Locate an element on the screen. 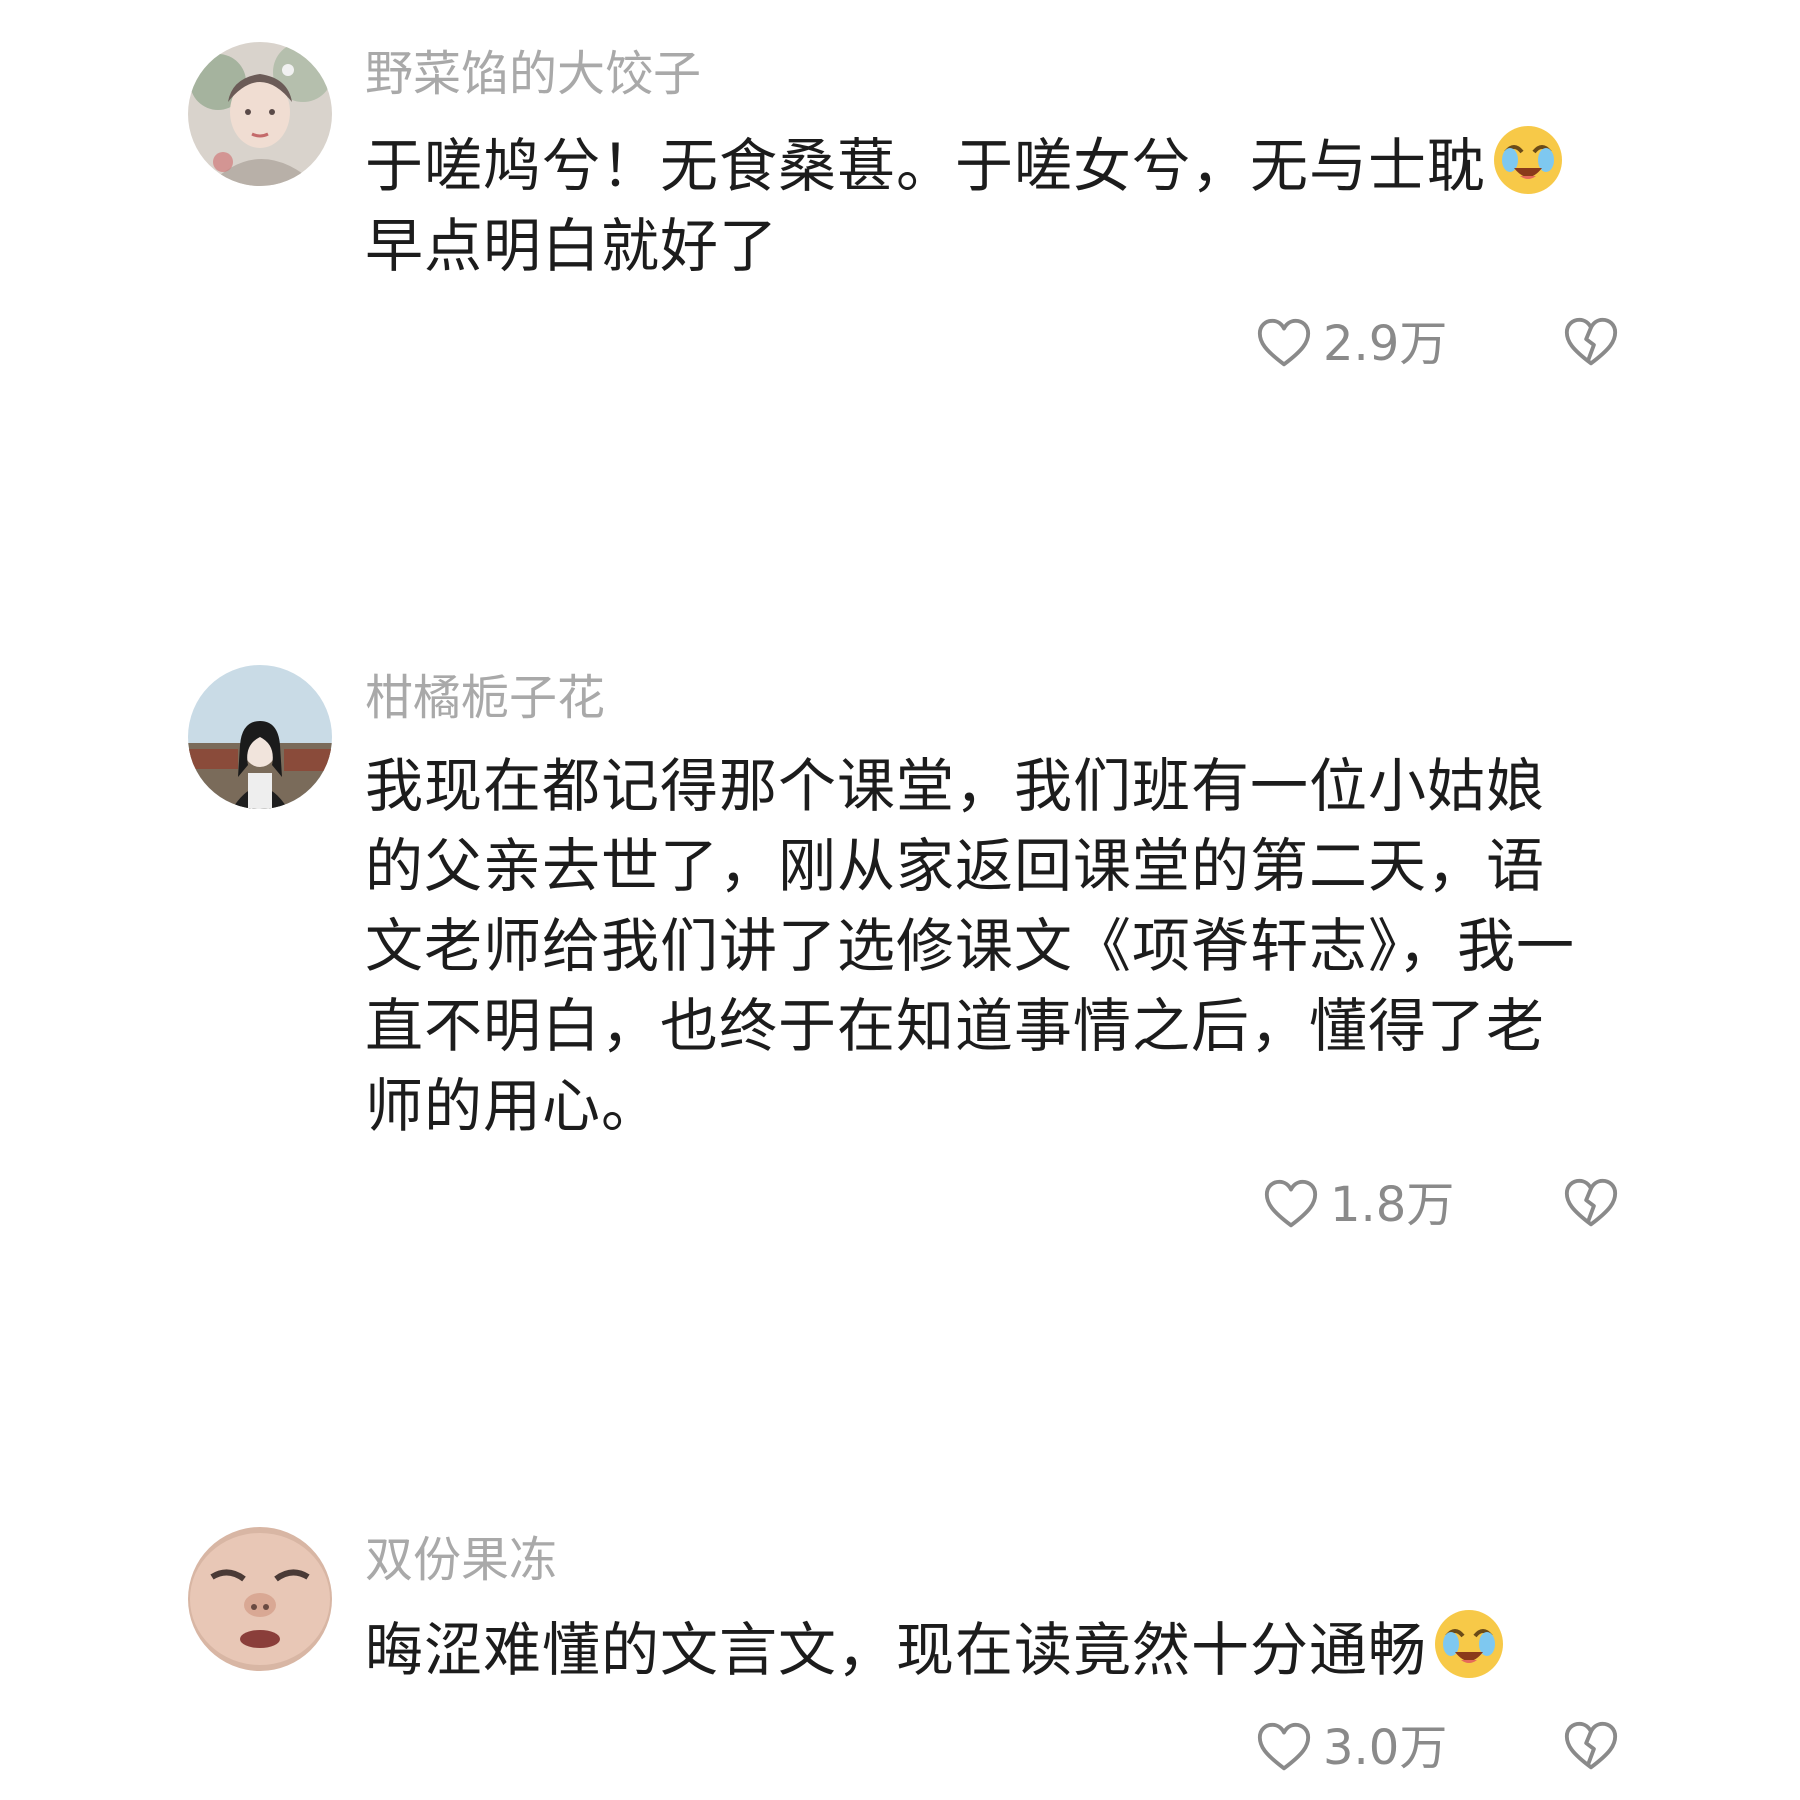 This screenshot has width=1800, height=1800. illustrated-girl-avatar-icon is located at coordinates (260, 114).